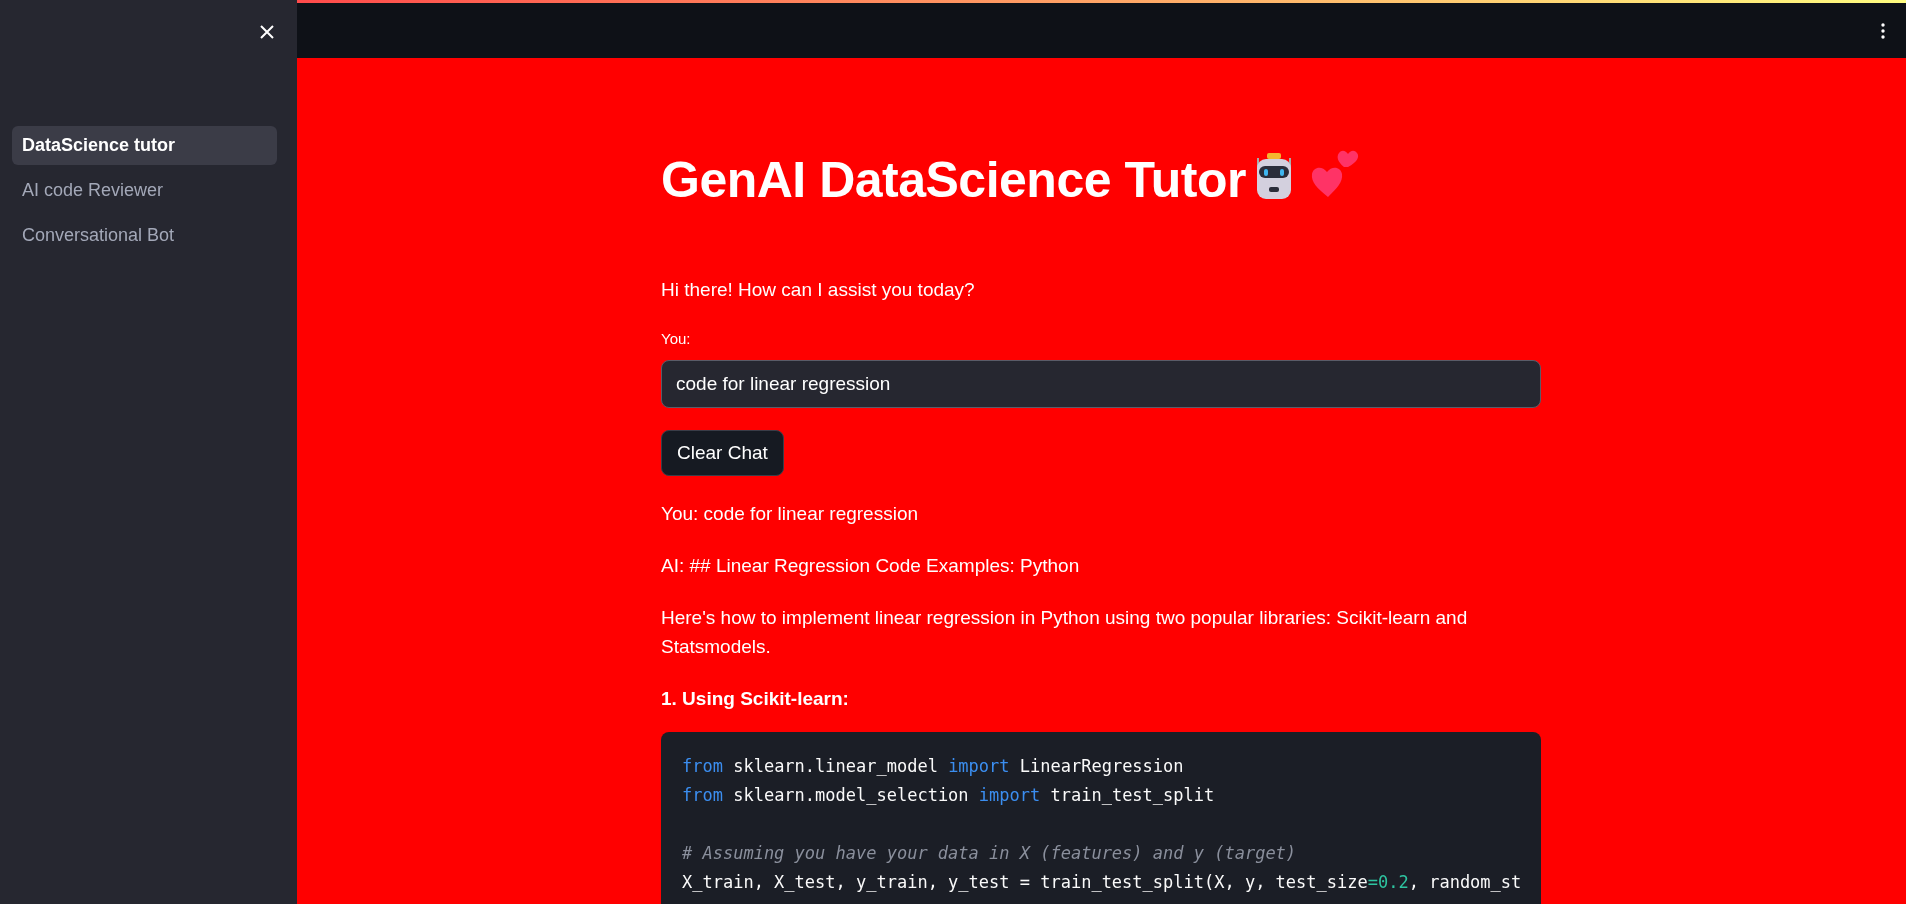 The image size is (1906, 904). I want to click on page-title: GenAI DataScience Tutor, so click(953, 180).